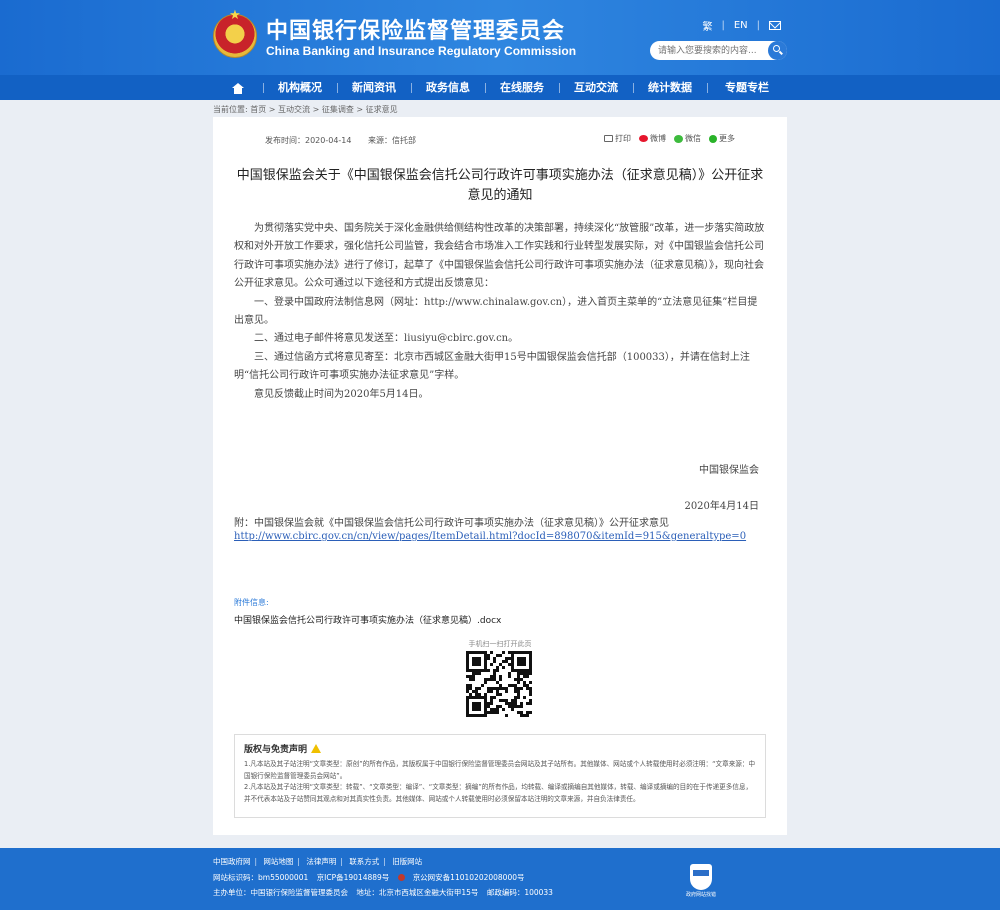  What do you see at coordinates (623, 138) in the screenshot?
I see `print-label: 打印` at bounding box center [623, 138].